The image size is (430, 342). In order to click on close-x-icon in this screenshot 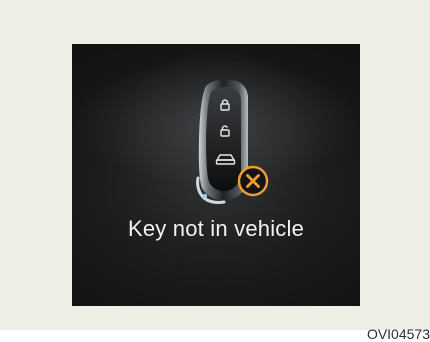, I will do `click(253, 181)`.